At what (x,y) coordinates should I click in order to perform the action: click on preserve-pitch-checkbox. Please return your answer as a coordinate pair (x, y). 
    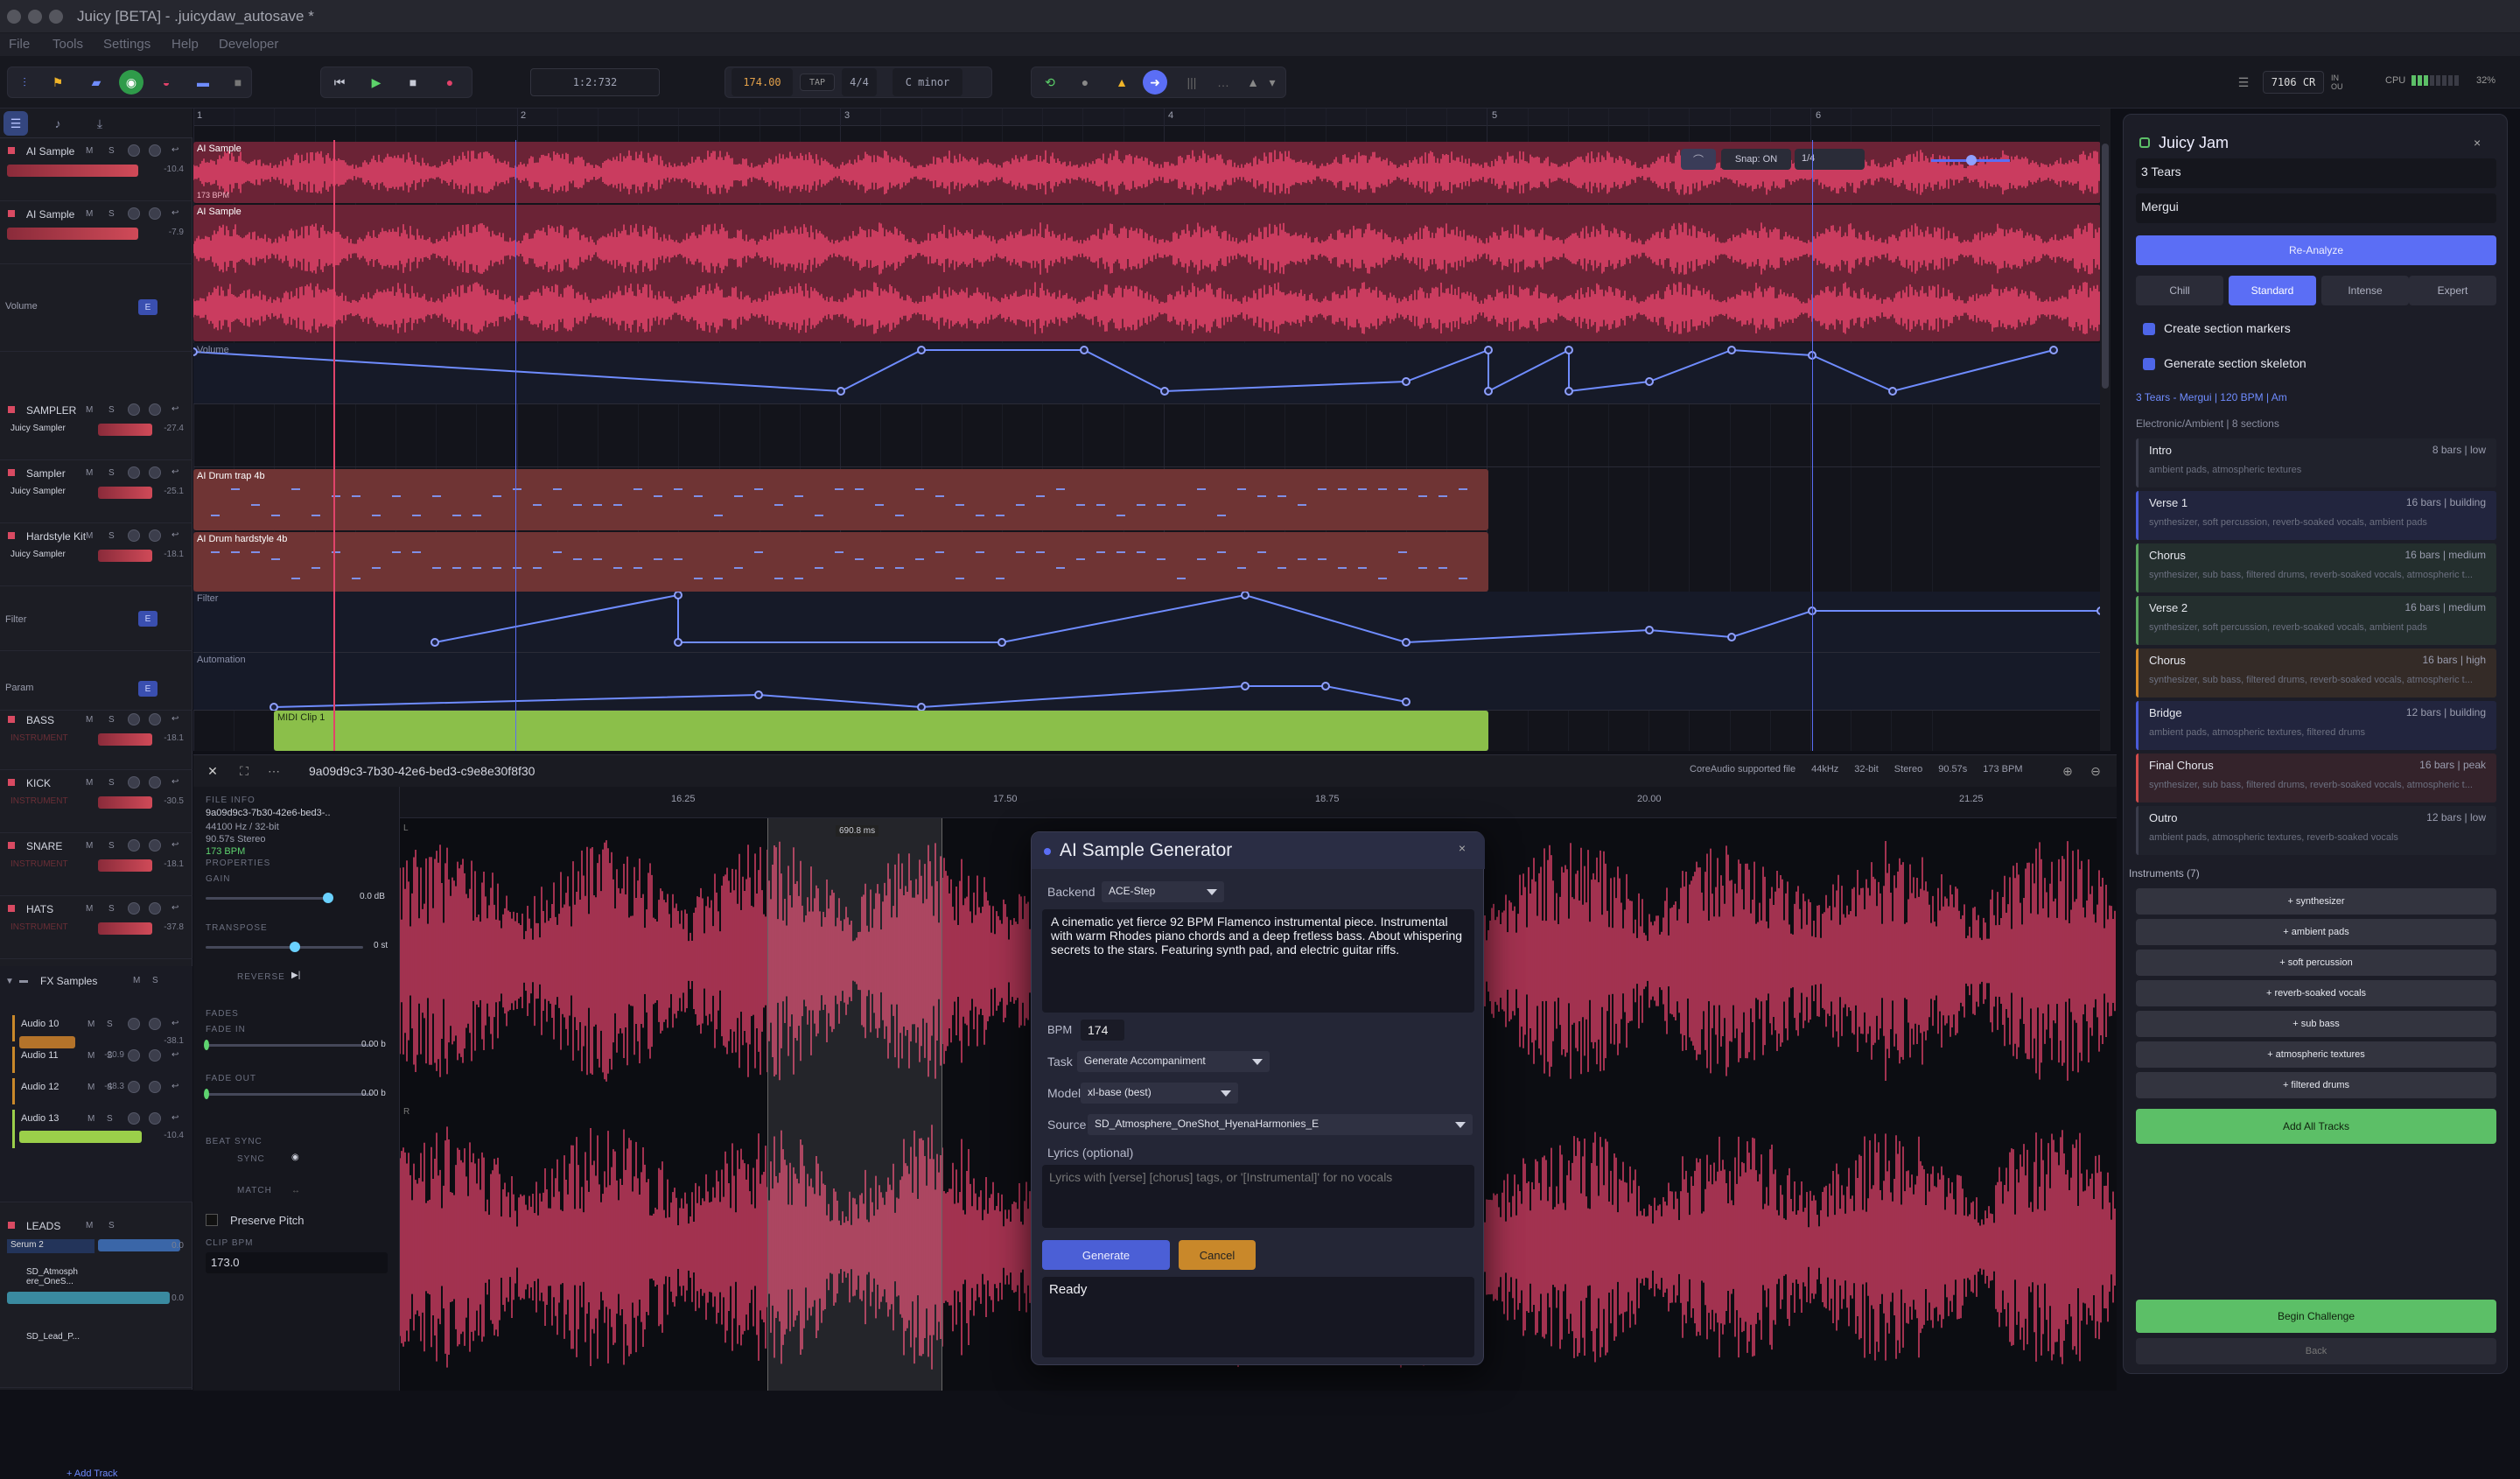
    Looking at the image, I should click on (212, 1220).